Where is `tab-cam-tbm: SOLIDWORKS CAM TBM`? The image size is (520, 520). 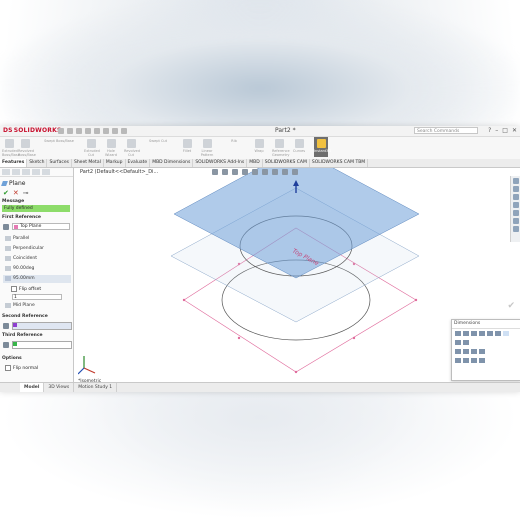 tab-cam-tbm: SOLIDWORKS CAM TBM is located at coordinates (339, 163).